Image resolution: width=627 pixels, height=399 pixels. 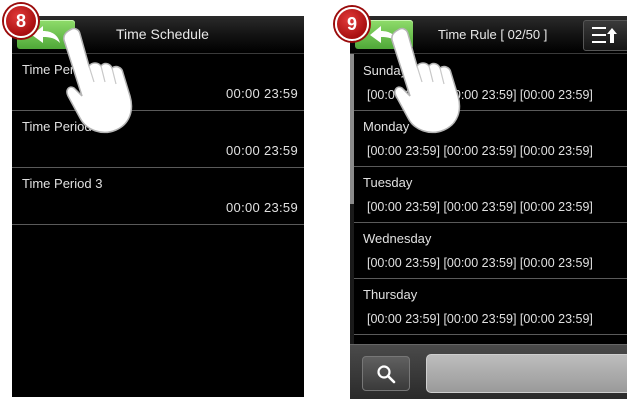 What do you see at coordinates (526, 373) in the screenshot?
I see `search-input` at bounding box center [526, 373].